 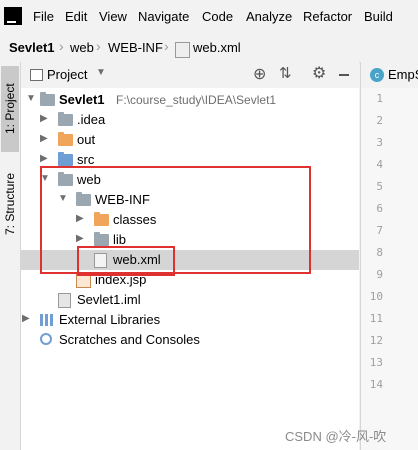 I want to click on menu-file: File, so click(x=43, y=16).